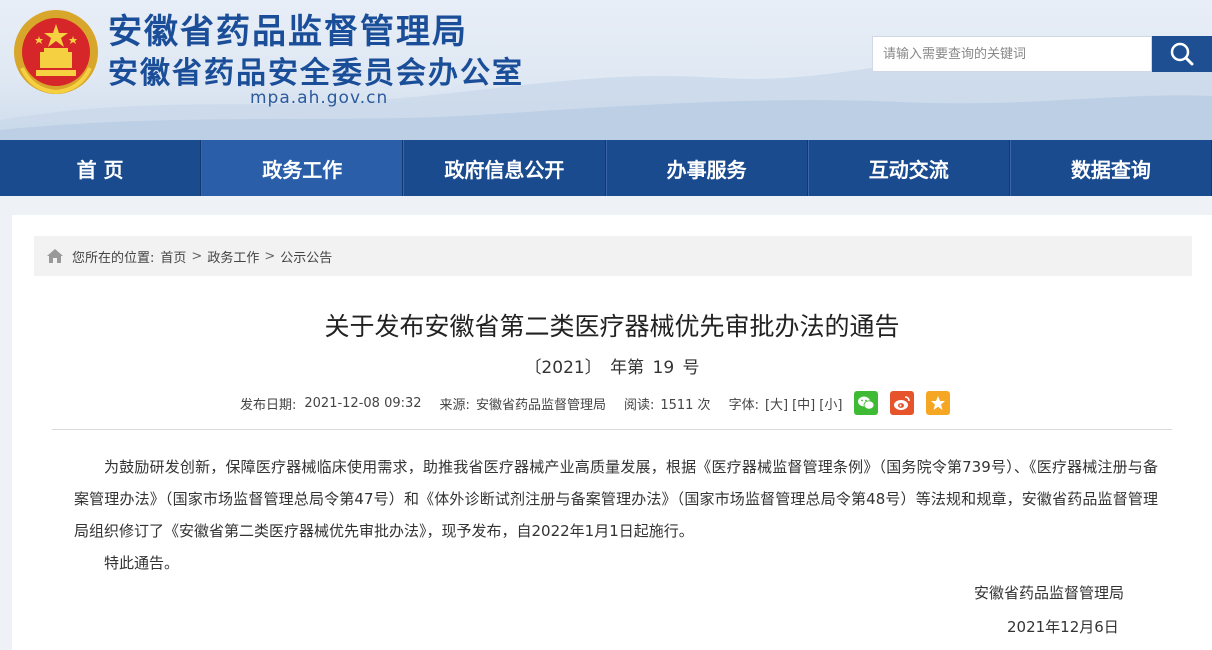 The width and height of the screenshot is (1212, 650). I want to click on signature-date: 2021年12月6日, so click(1063, 627).